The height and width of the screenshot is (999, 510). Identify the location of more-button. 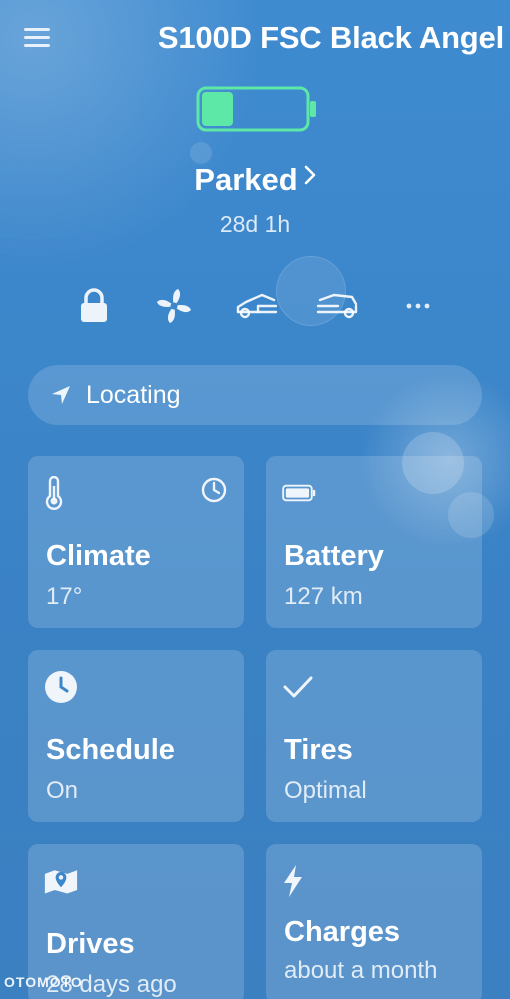
(418, 306).